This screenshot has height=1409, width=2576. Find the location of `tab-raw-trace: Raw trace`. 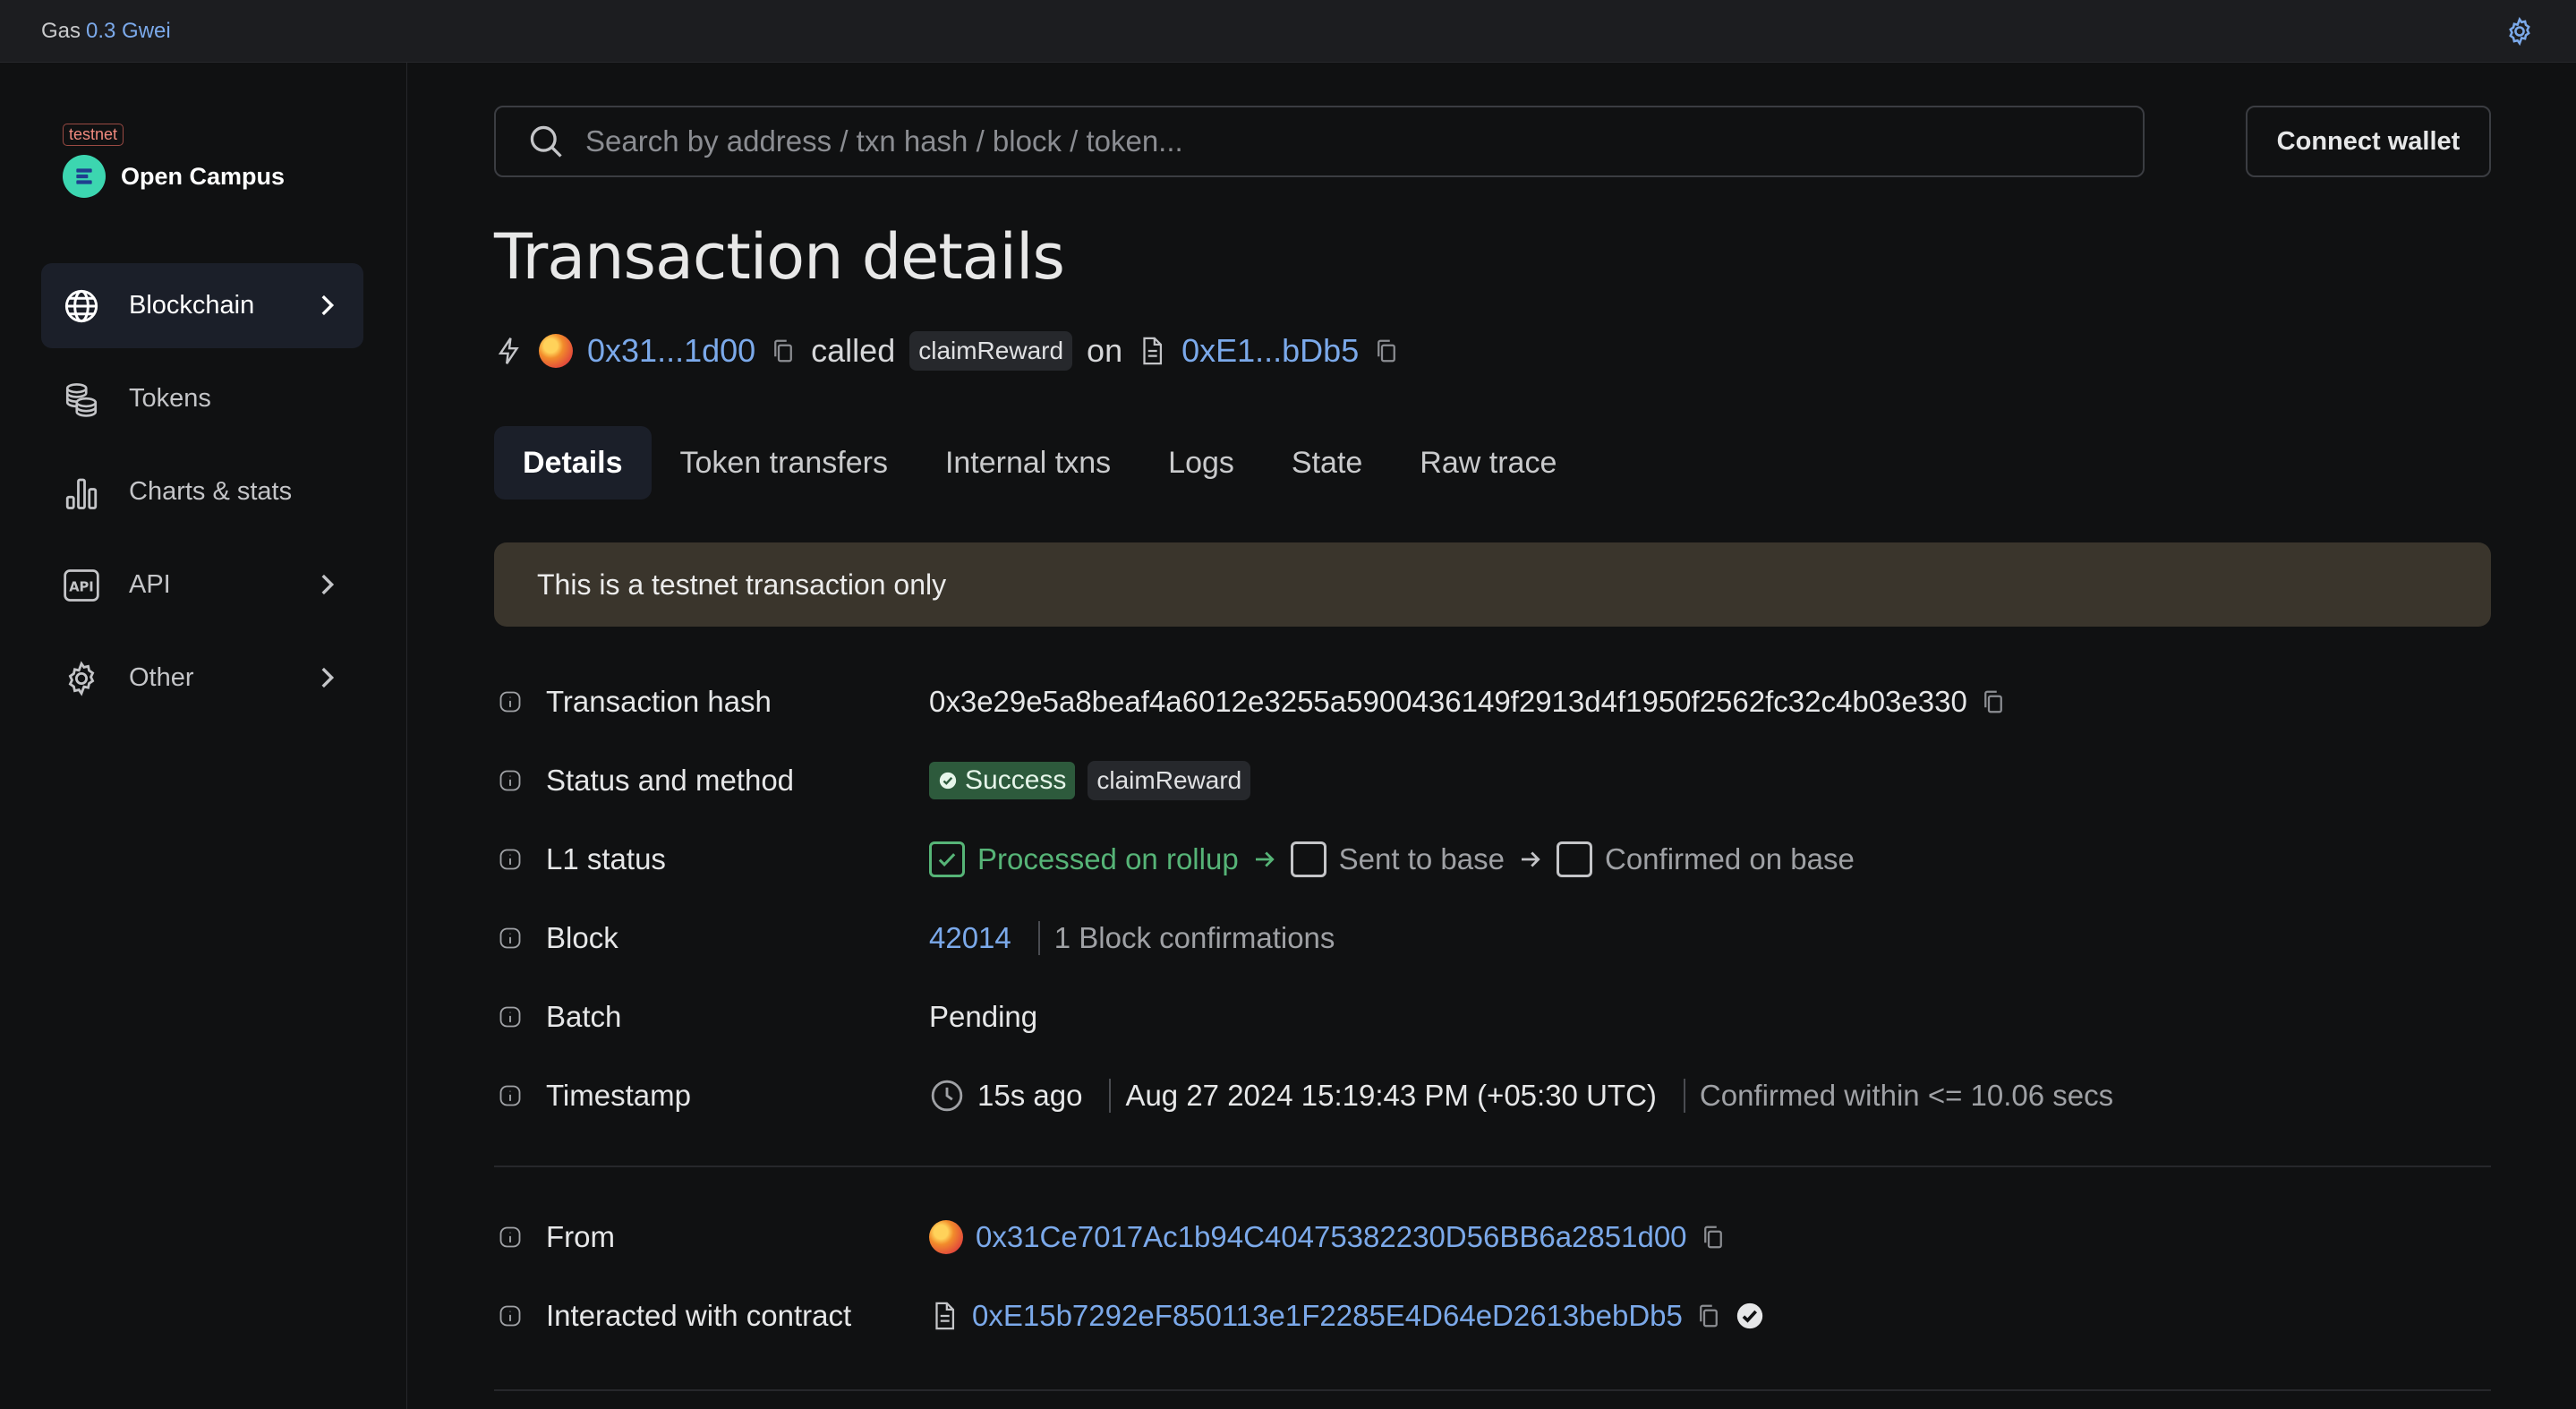

tab-raw-trace: Raw trace is located at coordinates (1488, 463).